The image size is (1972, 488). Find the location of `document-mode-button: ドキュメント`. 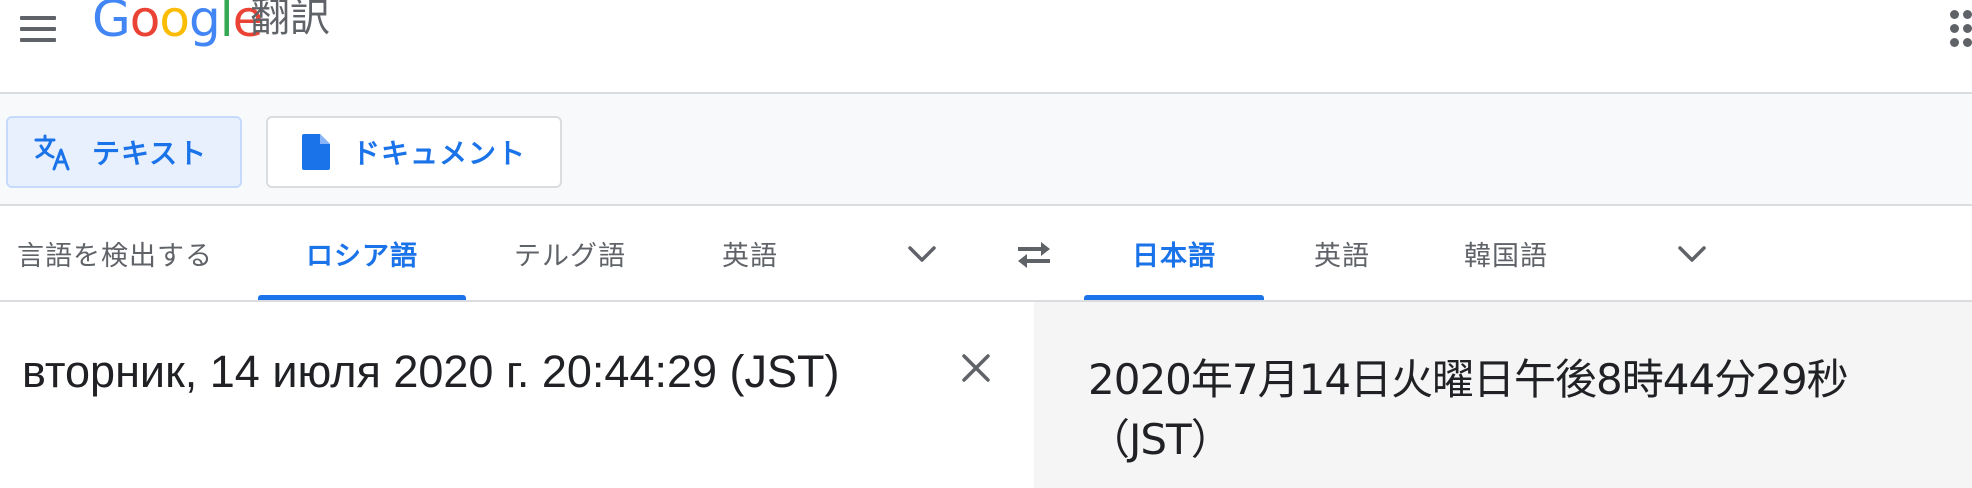

document-mode-button: ドキュメント is located at coordinates (414, 152).